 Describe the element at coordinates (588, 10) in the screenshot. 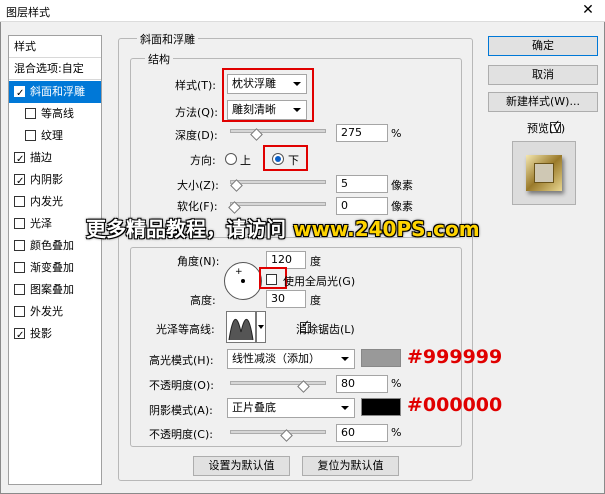

I see `close-icon: ✕` at that location.